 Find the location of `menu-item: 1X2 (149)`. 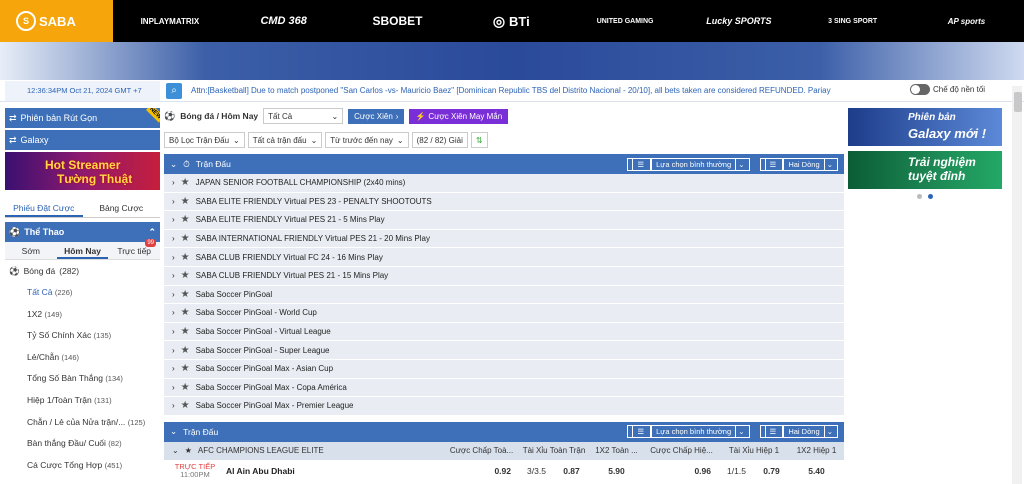

menu-item: 1X2 (149) is located at coordinates (82, 315).